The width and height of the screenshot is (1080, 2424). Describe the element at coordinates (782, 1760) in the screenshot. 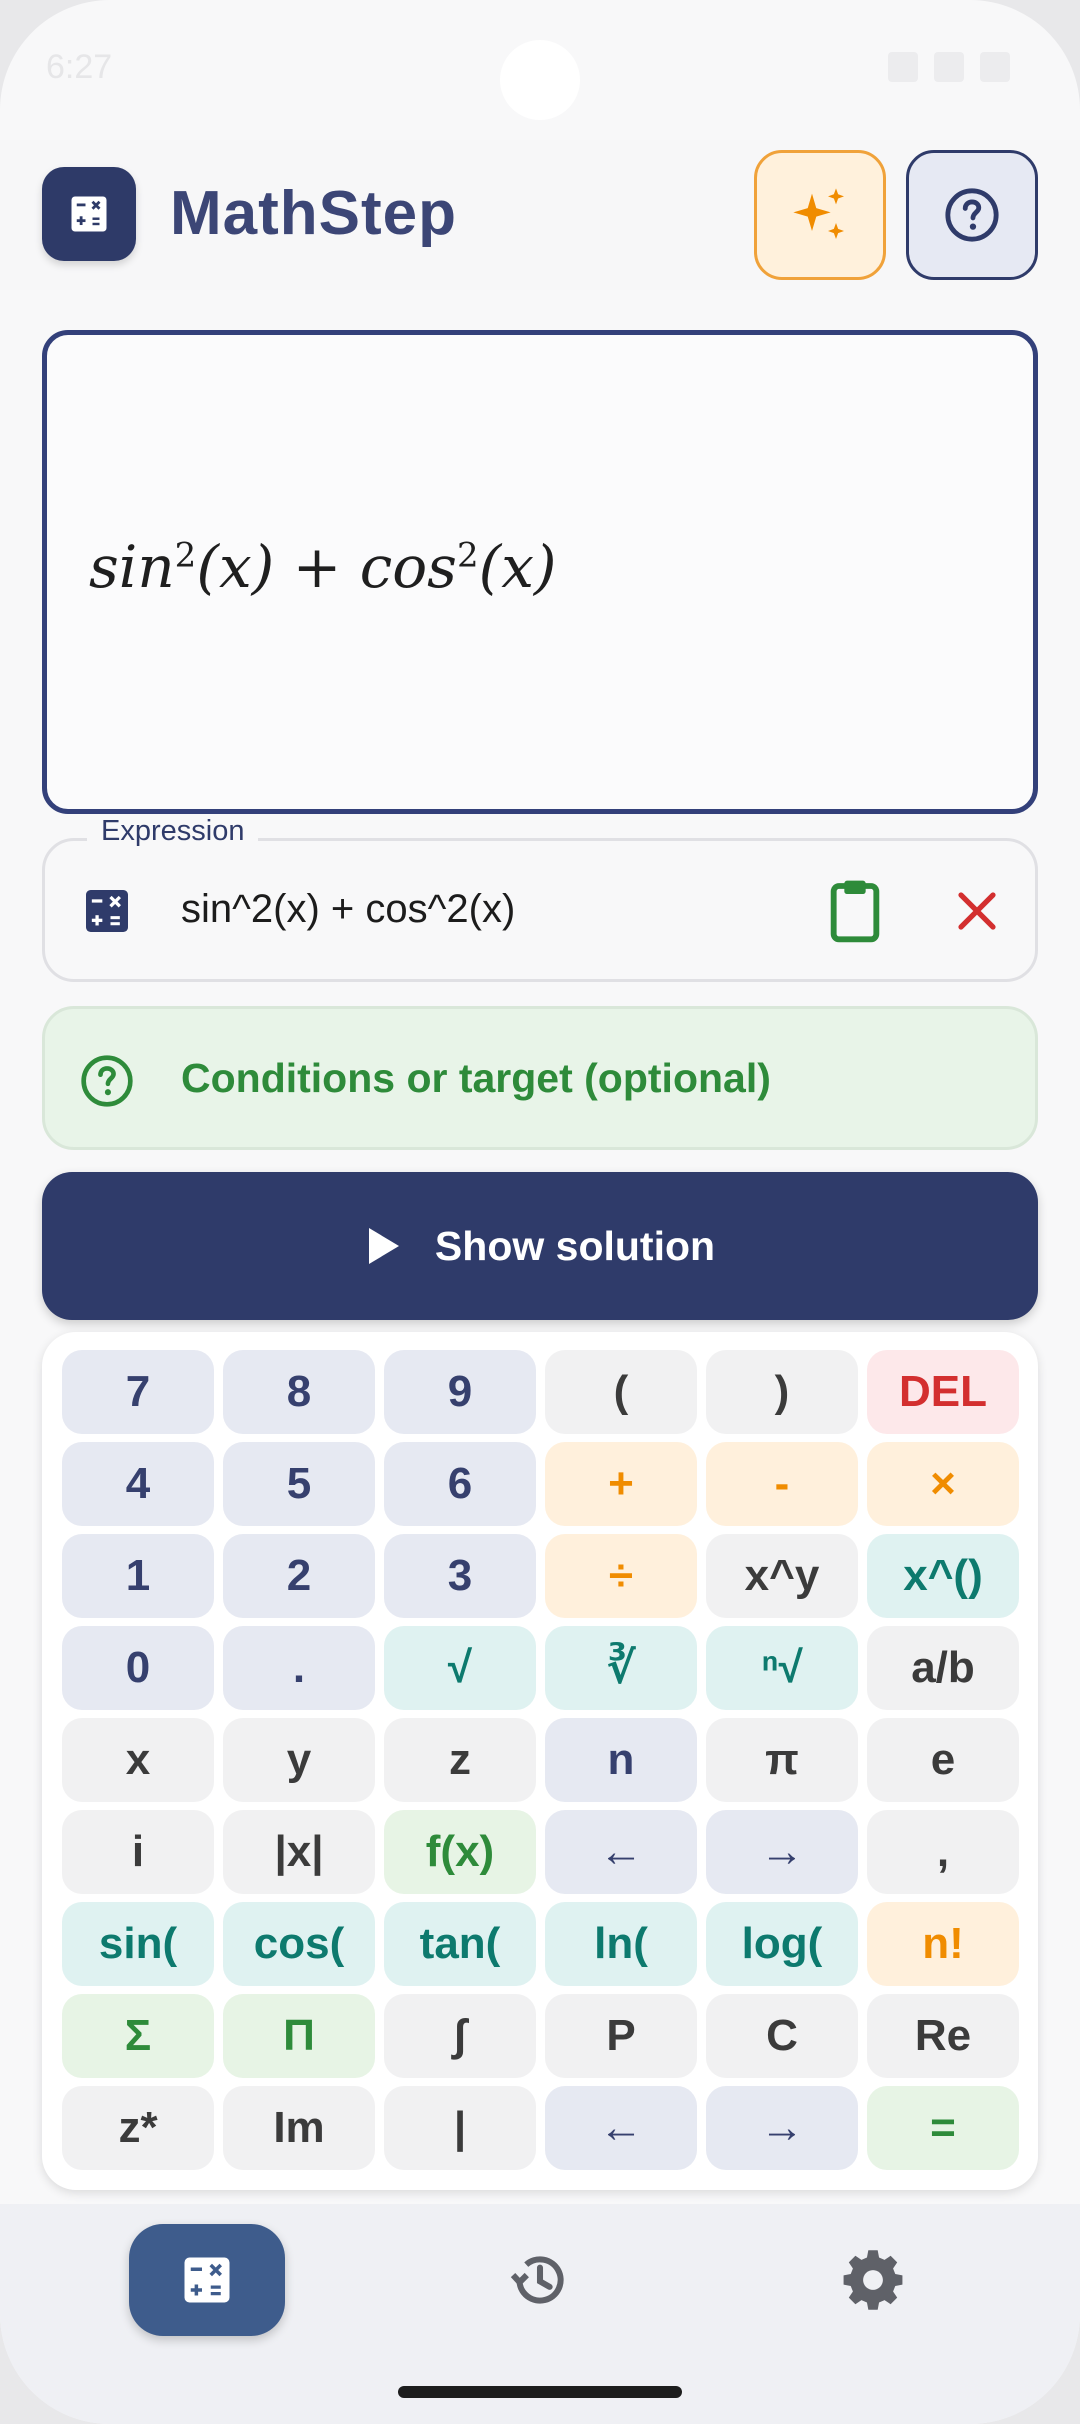

I see `key-28: π` at that location.